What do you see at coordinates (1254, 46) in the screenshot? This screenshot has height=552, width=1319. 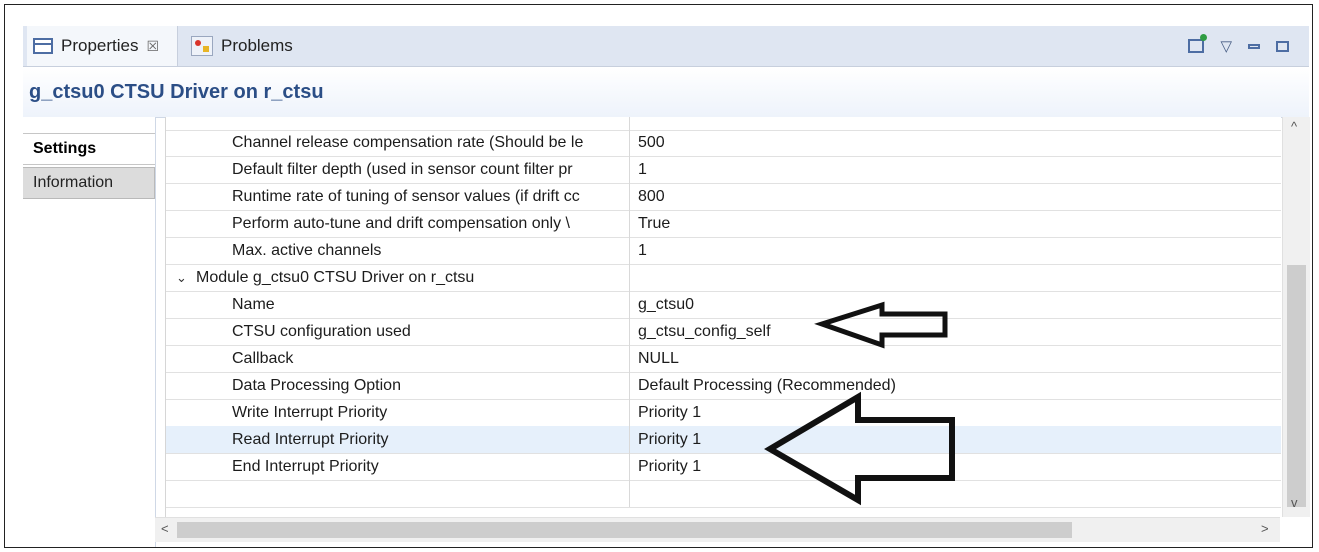 I see `minimize-icon` at bounding box center [1254, 46].